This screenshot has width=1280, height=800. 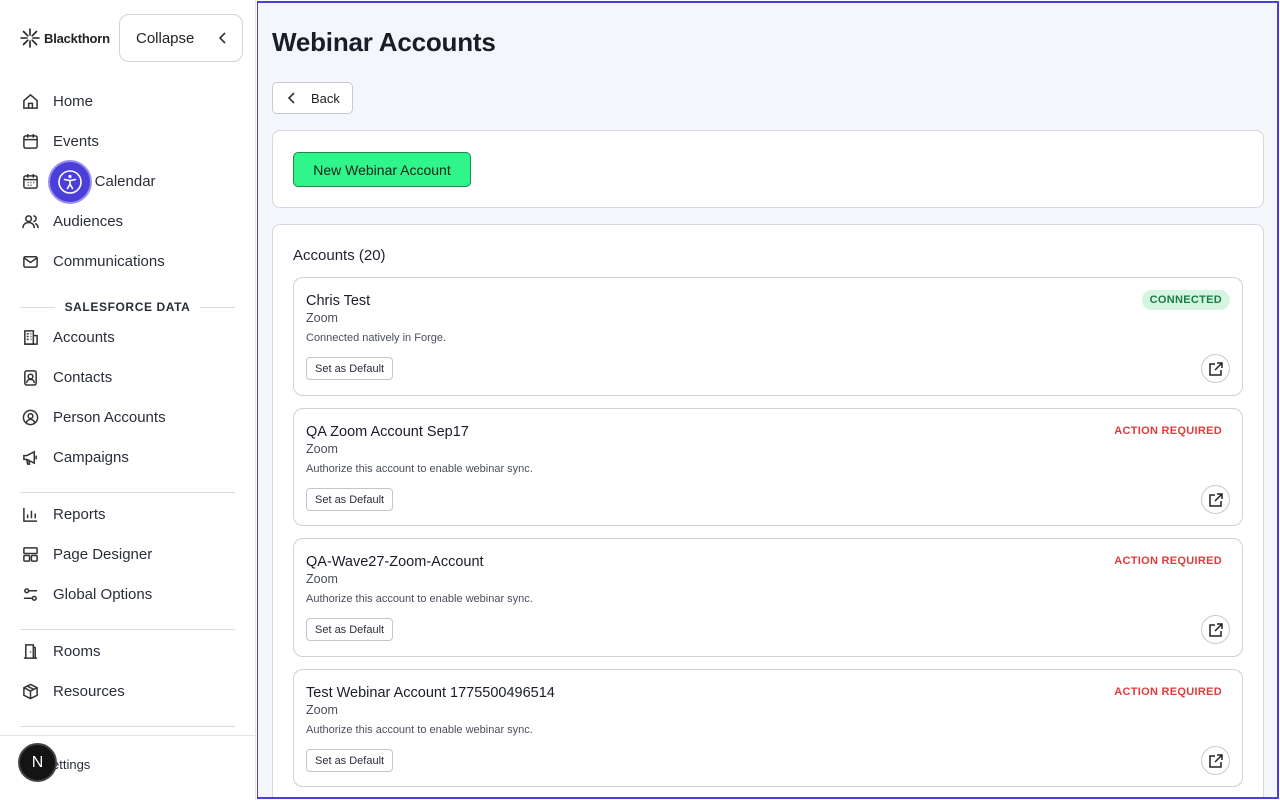 What do you see at coordinates (119, 181) in the screenshot?
I see `nav-calendar-label: s Calendar` at bounding box center [119, 181].